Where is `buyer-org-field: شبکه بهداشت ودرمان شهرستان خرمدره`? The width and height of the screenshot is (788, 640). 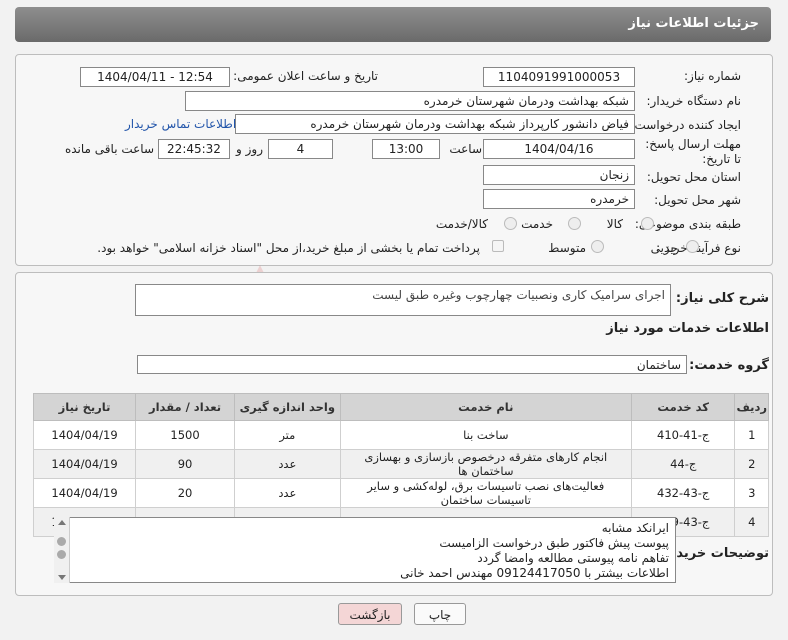 buyer-org-field: شبکه بهداشت ودرمان شهرستان خرمدره is located at coordinates (410, 101).